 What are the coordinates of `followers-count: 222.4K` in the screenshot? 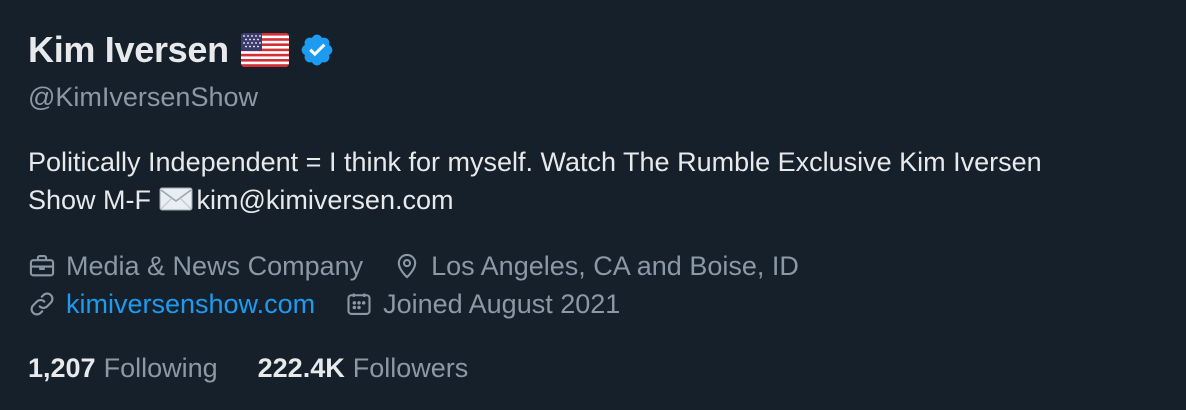 It's located at (301, 368).